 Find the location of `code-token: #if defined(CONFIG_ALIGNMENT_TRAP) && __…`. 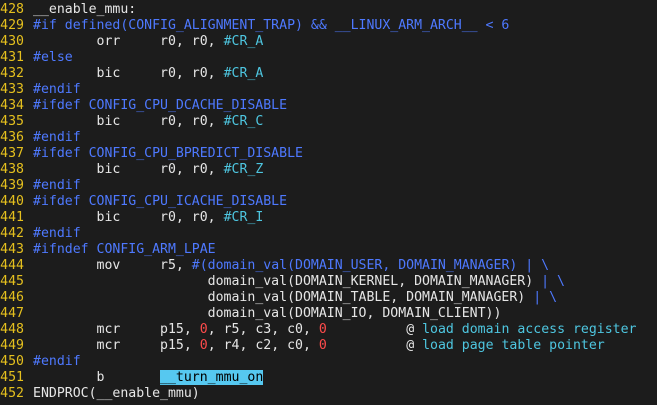

code-token: #if defined(CONFIG_ALIGNMENT_TRAP) && __… is located at coordinates (271, 25).